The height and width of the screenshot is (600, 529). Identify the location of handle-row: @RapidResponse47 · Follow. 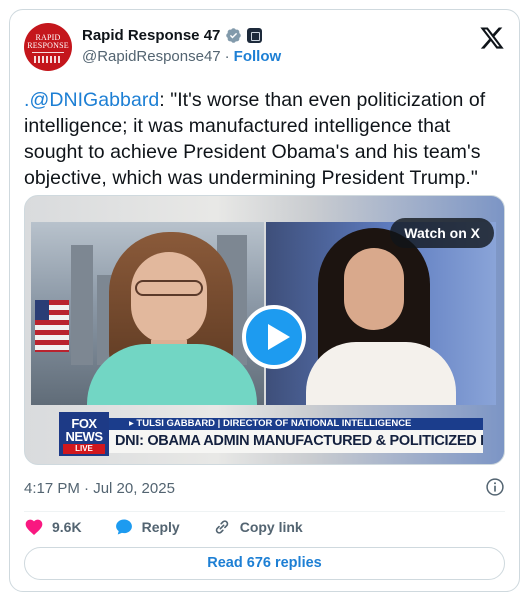
(181, 56).